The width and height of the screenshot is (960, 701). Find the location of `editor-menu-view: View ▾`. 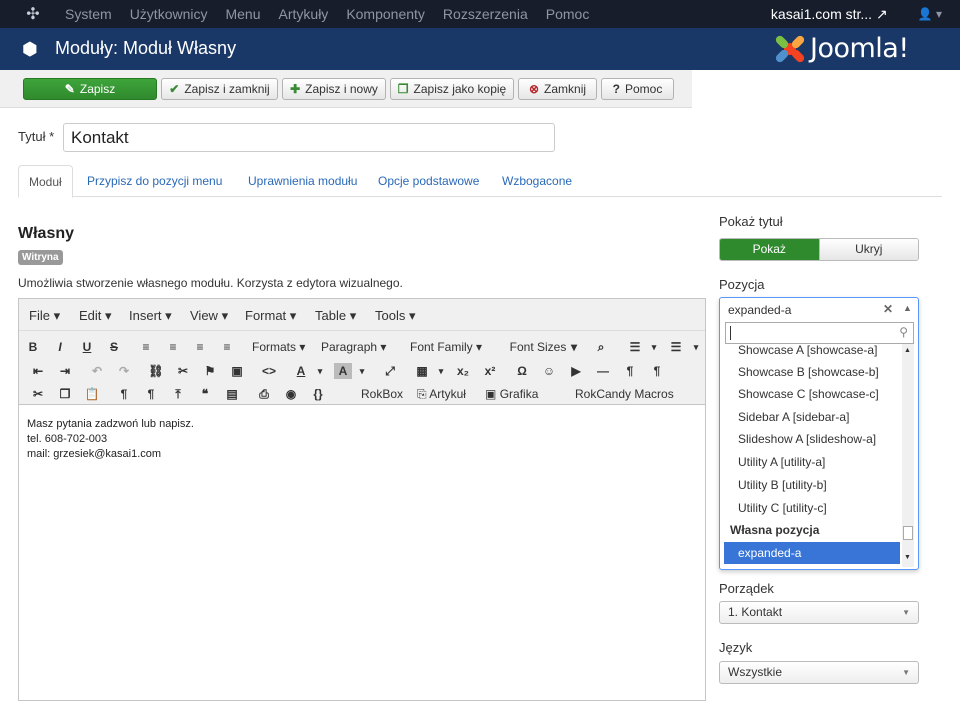

editor-menu-view: View ▾ is located at coordinates (209, 316).